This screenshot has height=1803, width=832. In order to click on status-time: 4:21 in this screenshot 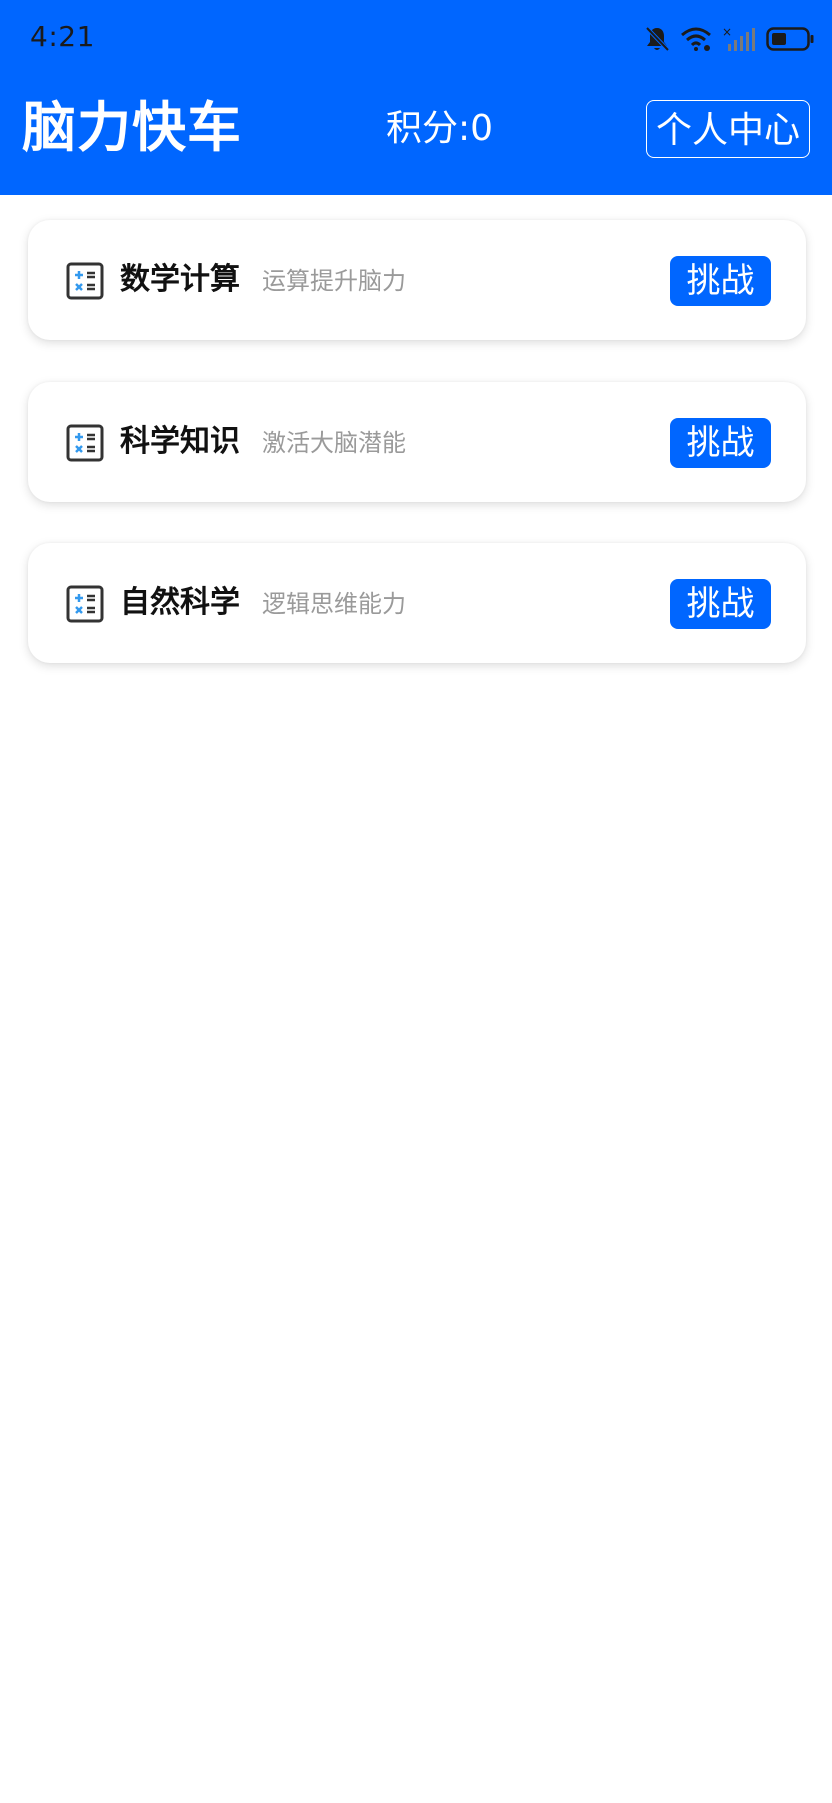, I will do `click(62, 36)`.